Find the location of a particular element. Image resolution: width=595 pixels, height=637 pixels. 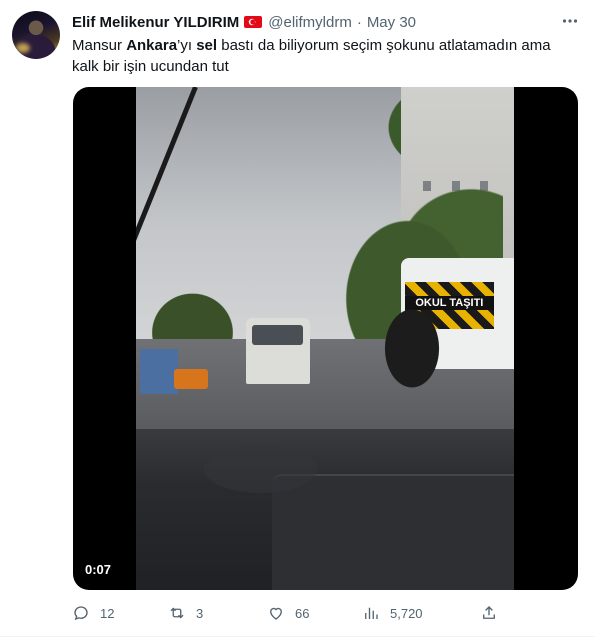

video-van is located at coordinates (277, 351).